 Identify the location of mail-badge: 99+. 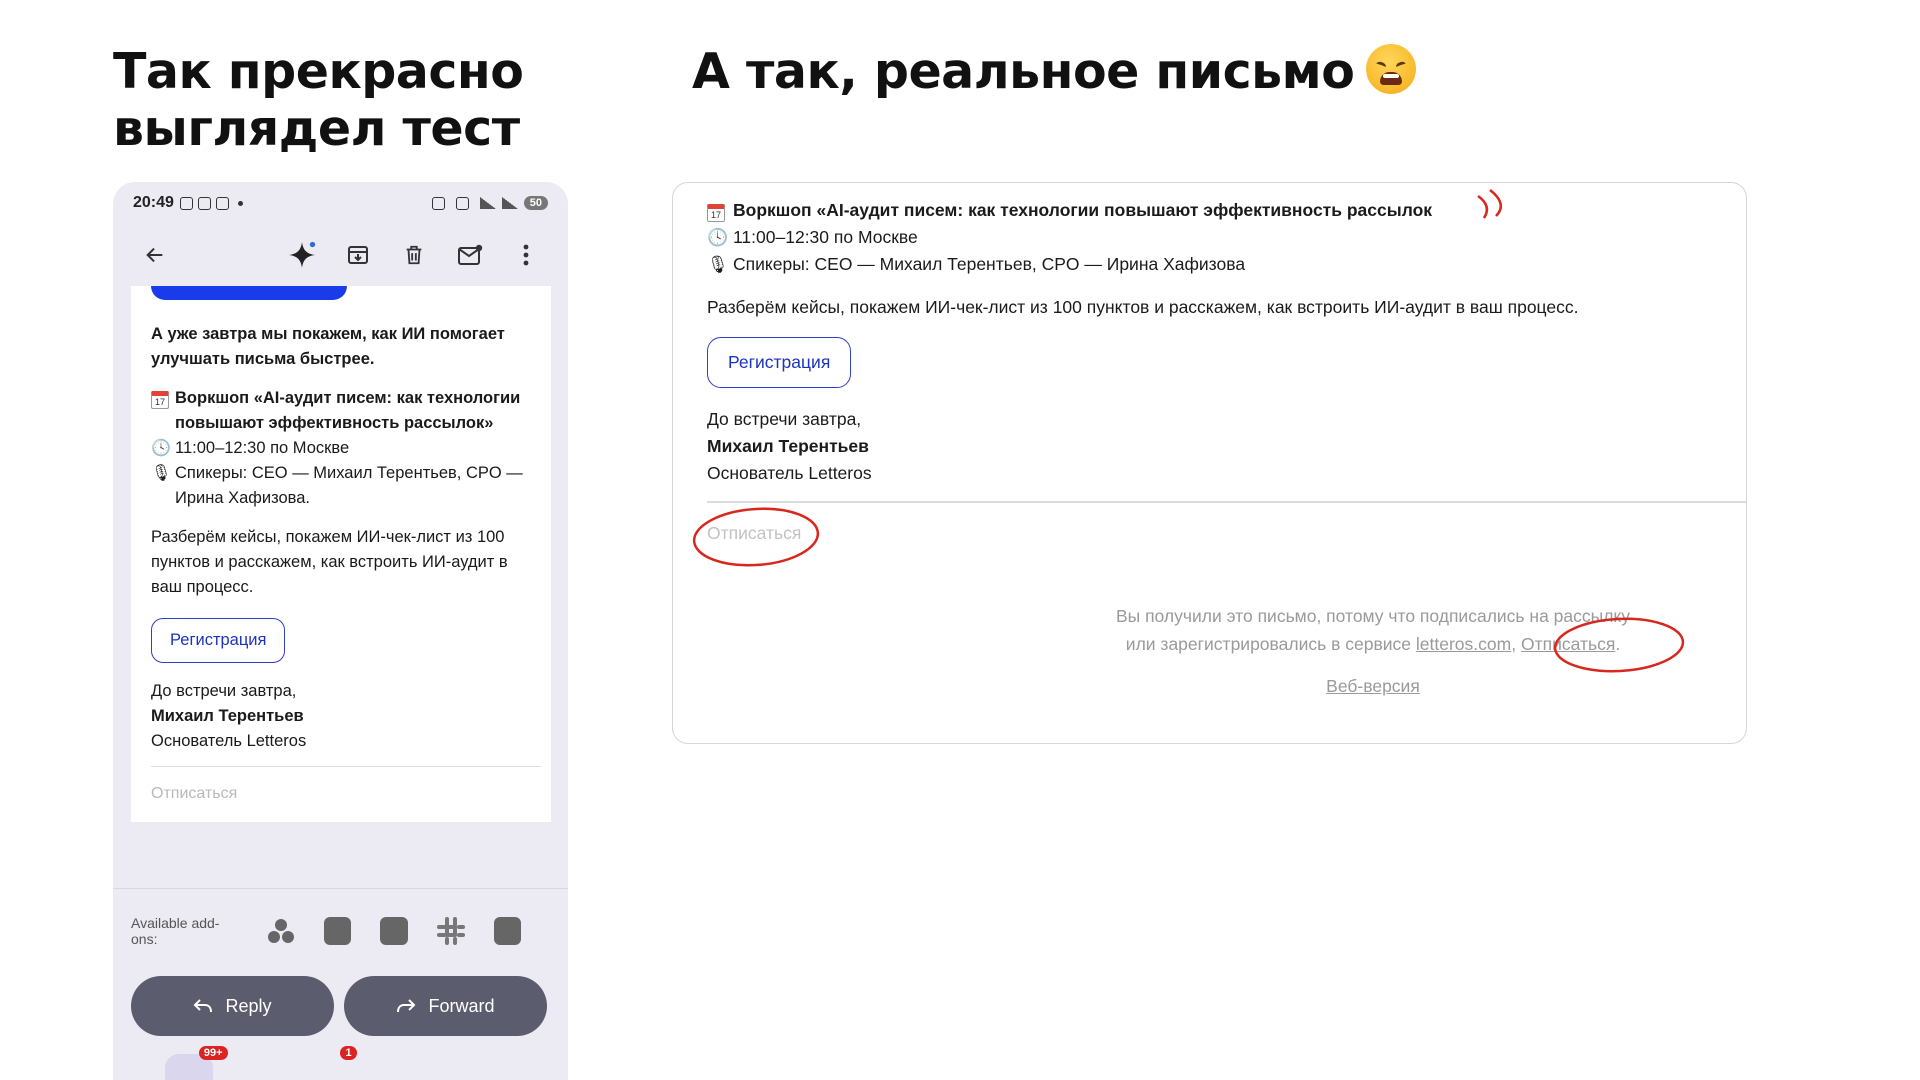
(213, 1053).